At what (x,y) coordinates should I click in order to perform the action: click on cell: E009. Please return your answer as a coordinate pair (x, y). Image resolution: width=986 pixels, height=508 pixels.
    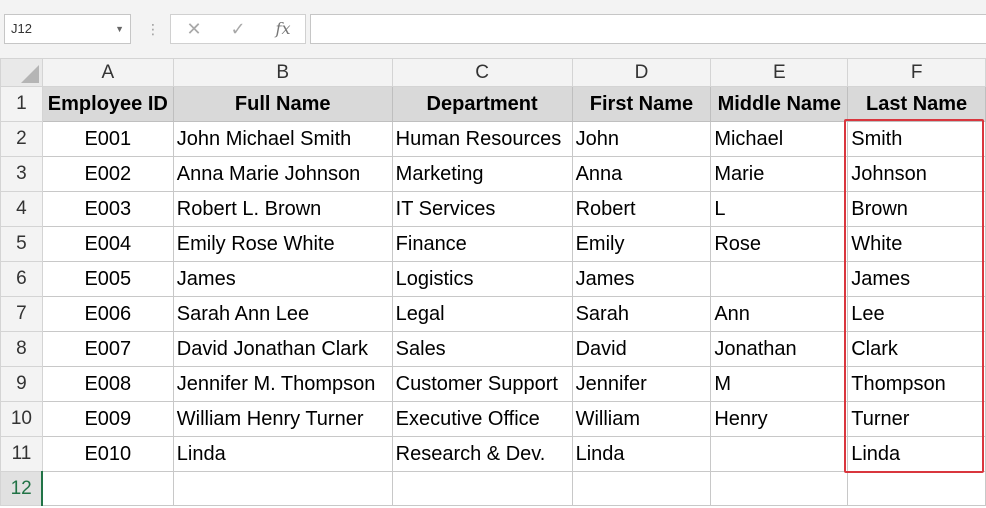
    Looking at the image, I should click on (107, 419).